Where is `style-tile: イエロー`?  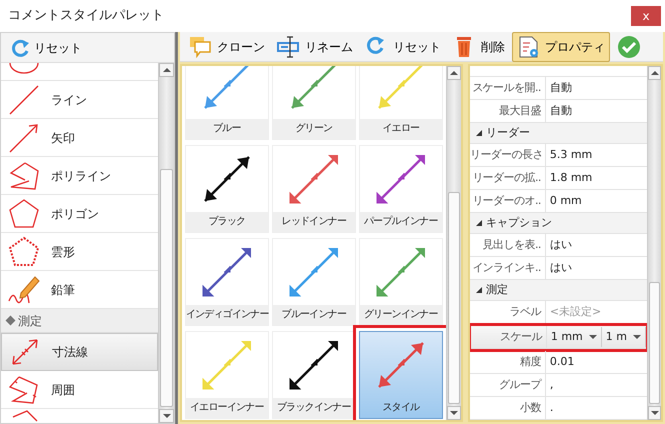
style-tile: イエロー is located at coordinates (400, 103).